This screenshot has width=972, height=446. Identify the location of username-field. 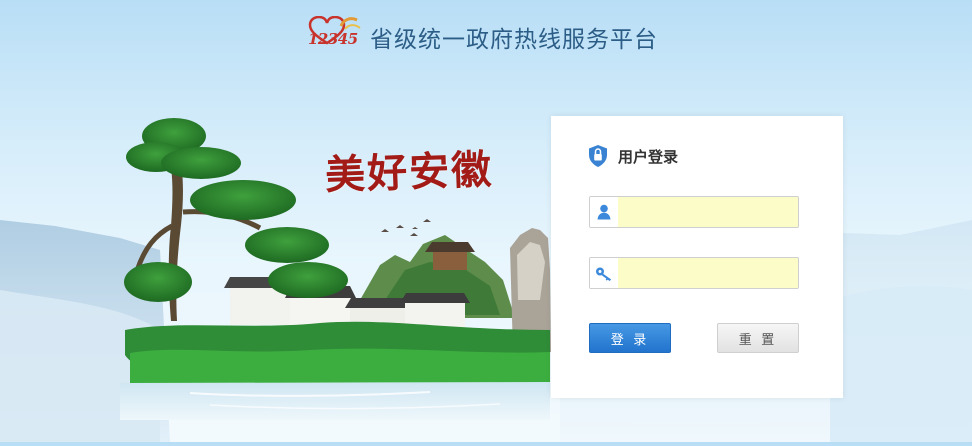
(694, 212).